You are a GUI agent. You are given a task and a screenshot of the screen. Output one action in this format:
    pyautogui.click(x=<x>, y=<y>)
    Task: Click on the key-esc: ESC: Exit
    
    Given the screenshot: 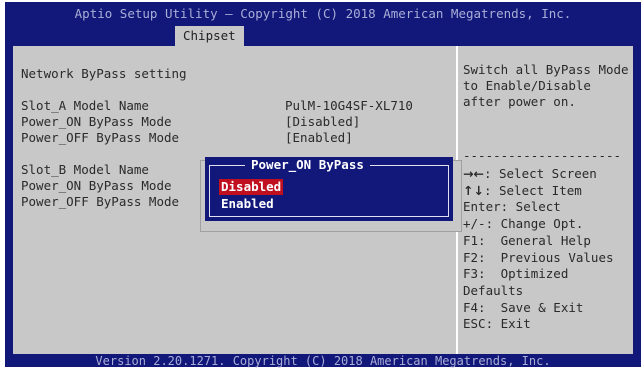 What is the action you would take?
    pyautogui.click(x=497, y=324)
    